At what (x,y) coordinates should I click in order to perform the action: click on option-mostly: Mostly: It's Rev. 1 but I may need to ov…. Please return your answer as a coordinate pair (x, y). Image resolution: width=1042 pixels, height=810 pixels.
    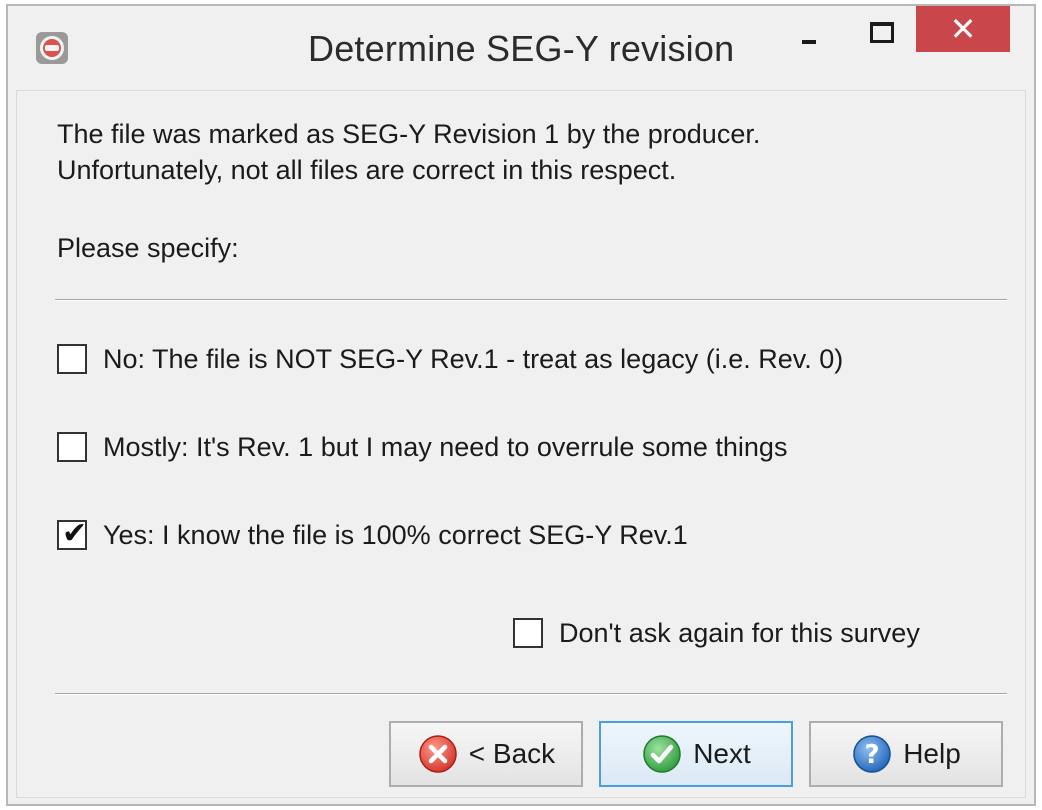
    Looking at the image, I should click on (422, 447).